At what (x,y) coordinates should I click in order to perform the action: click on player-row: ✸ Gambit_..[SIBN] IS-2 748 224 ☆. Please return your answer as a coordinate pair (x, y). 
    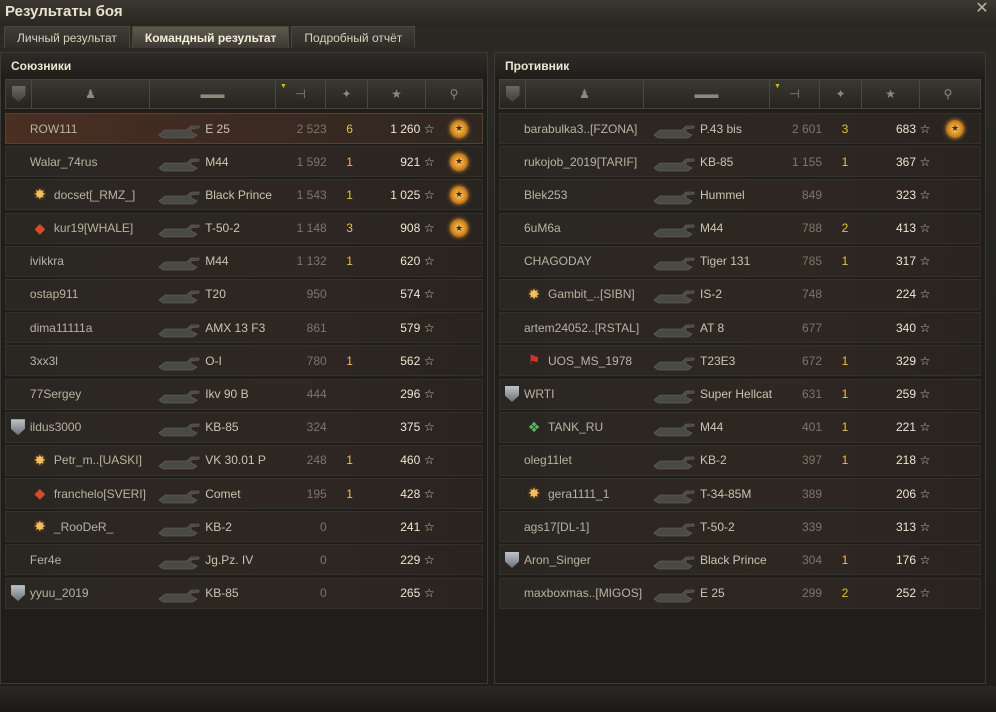
    Looking at the image, I should click on (740, 294).